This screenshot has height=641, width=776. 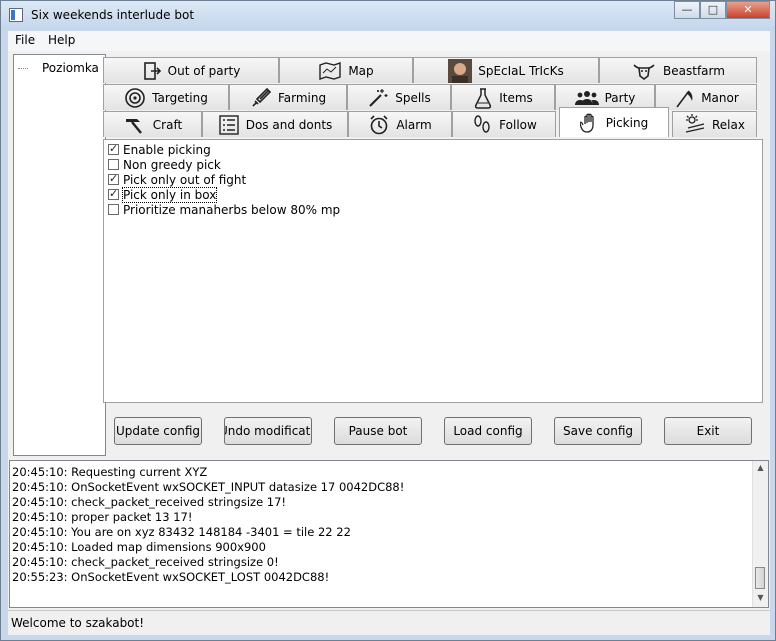 I want to click on tab-special-tricks: SpEcIaL TrIcKs, so click(x=506, y=70).